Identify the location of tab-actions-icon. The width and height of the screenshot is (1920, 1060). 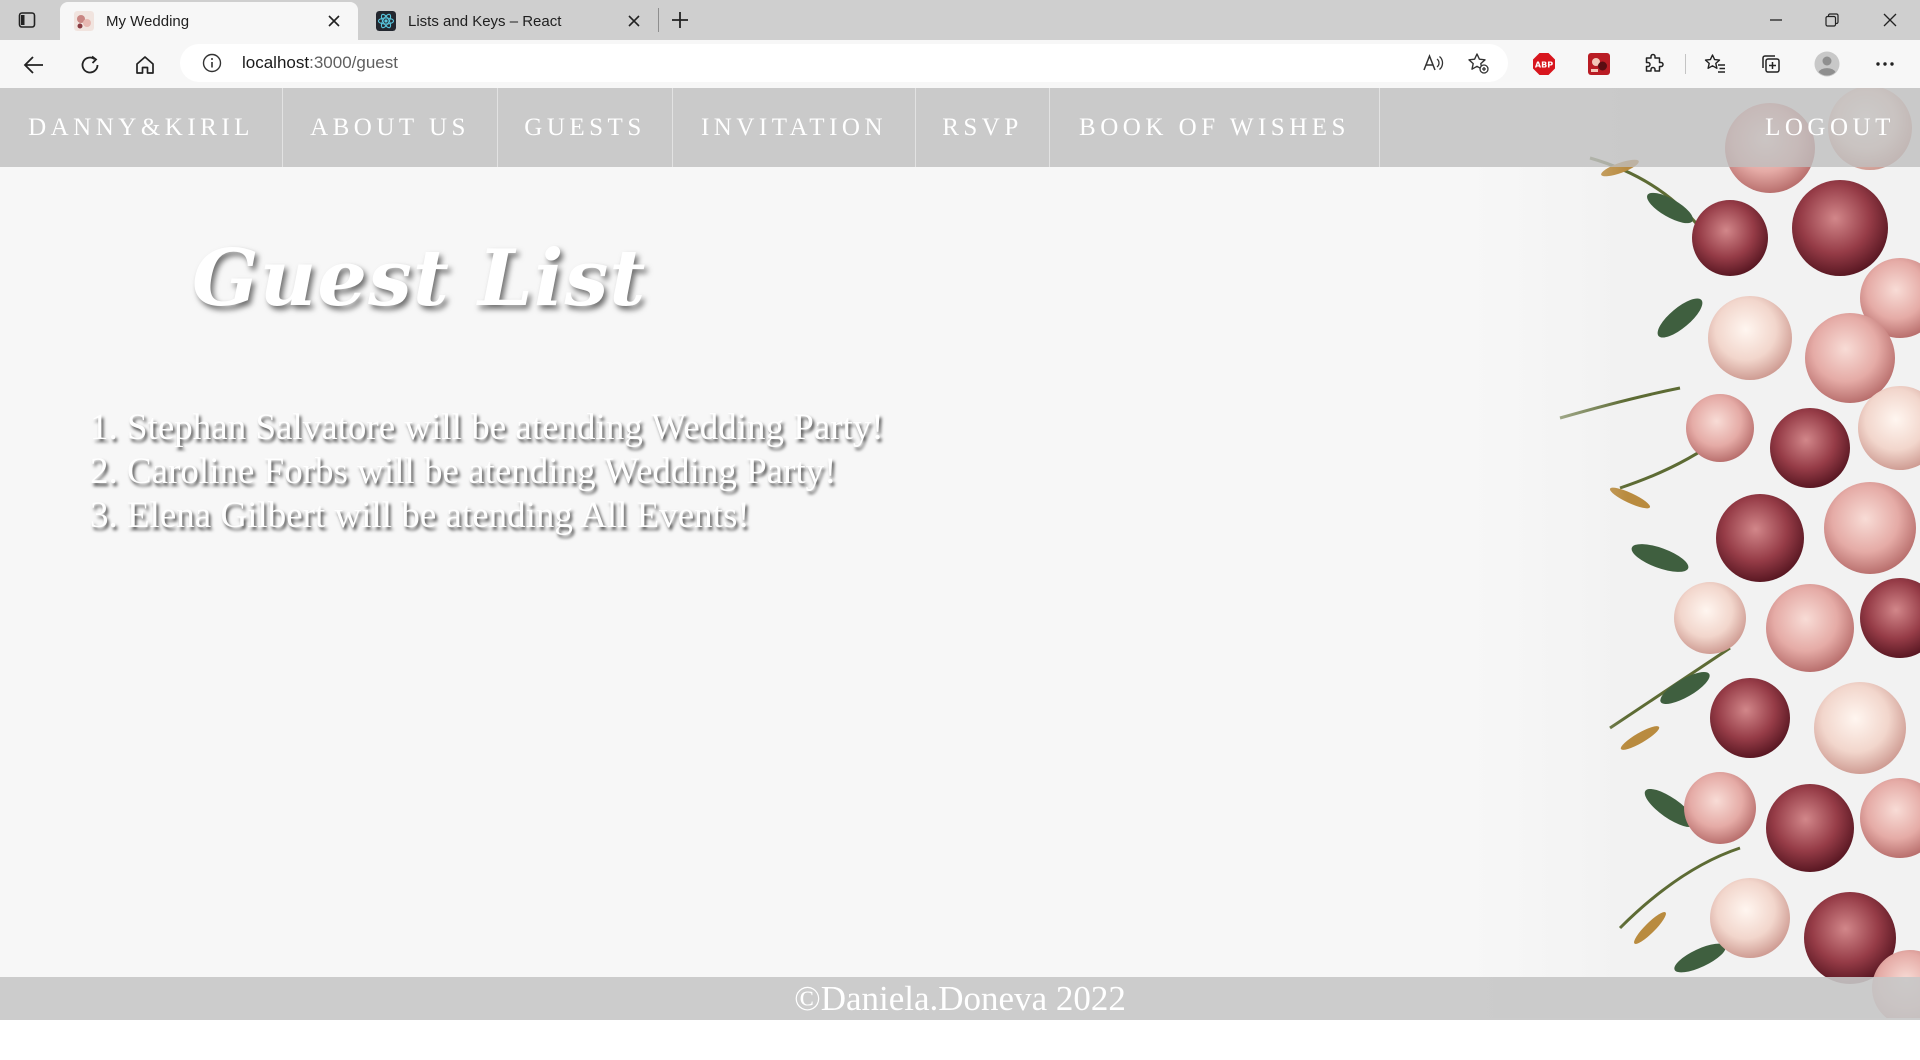
(27, 20).